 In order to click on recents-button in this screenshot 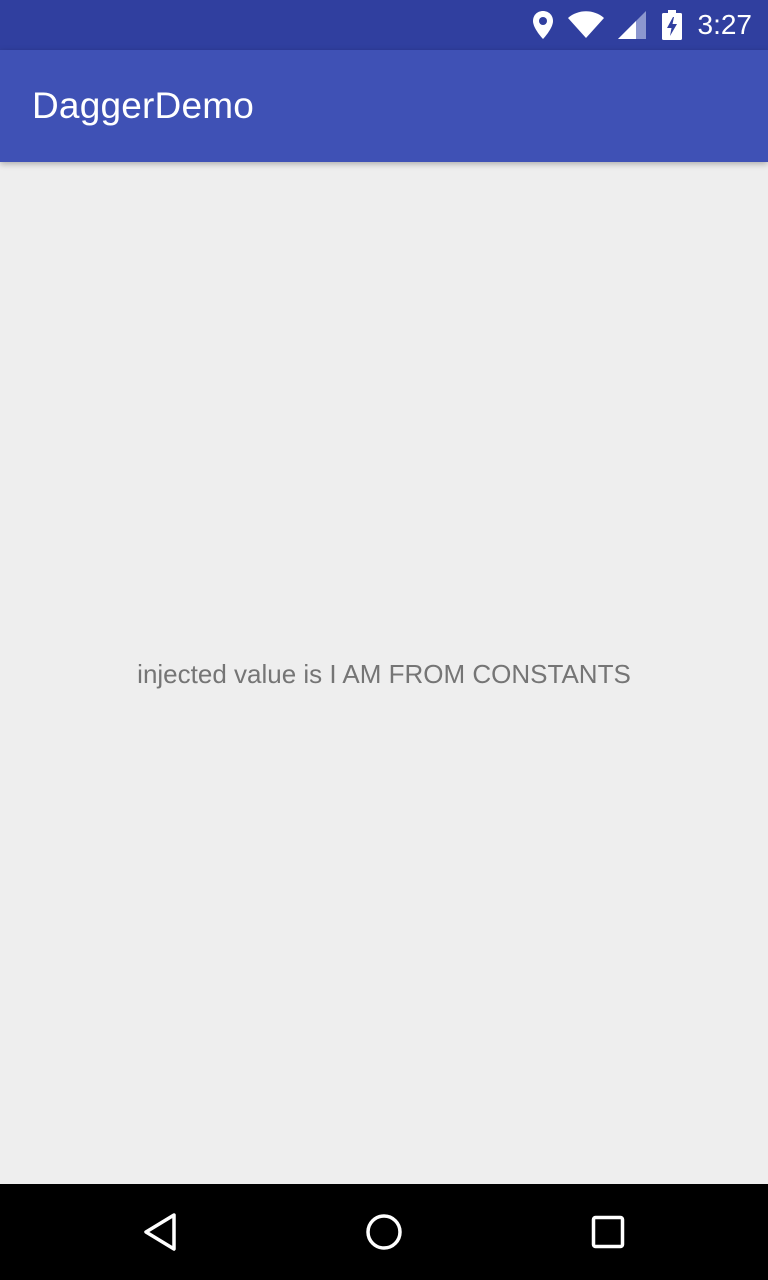, I will do `click(608, 1232)`.